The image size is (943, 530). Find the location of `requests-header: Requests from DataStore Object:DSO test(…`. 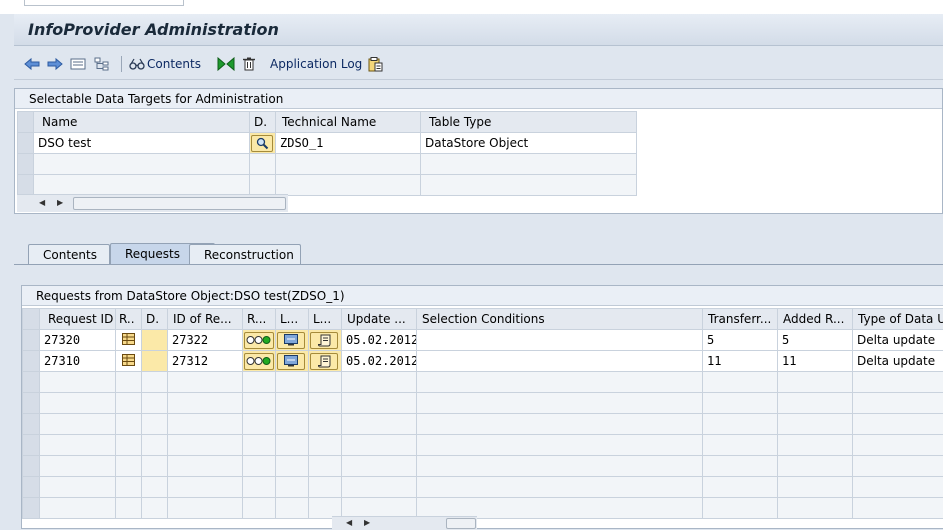

requests-header: Requests from DataStore Object:DSO test(… is located at coordinates (482, 296).